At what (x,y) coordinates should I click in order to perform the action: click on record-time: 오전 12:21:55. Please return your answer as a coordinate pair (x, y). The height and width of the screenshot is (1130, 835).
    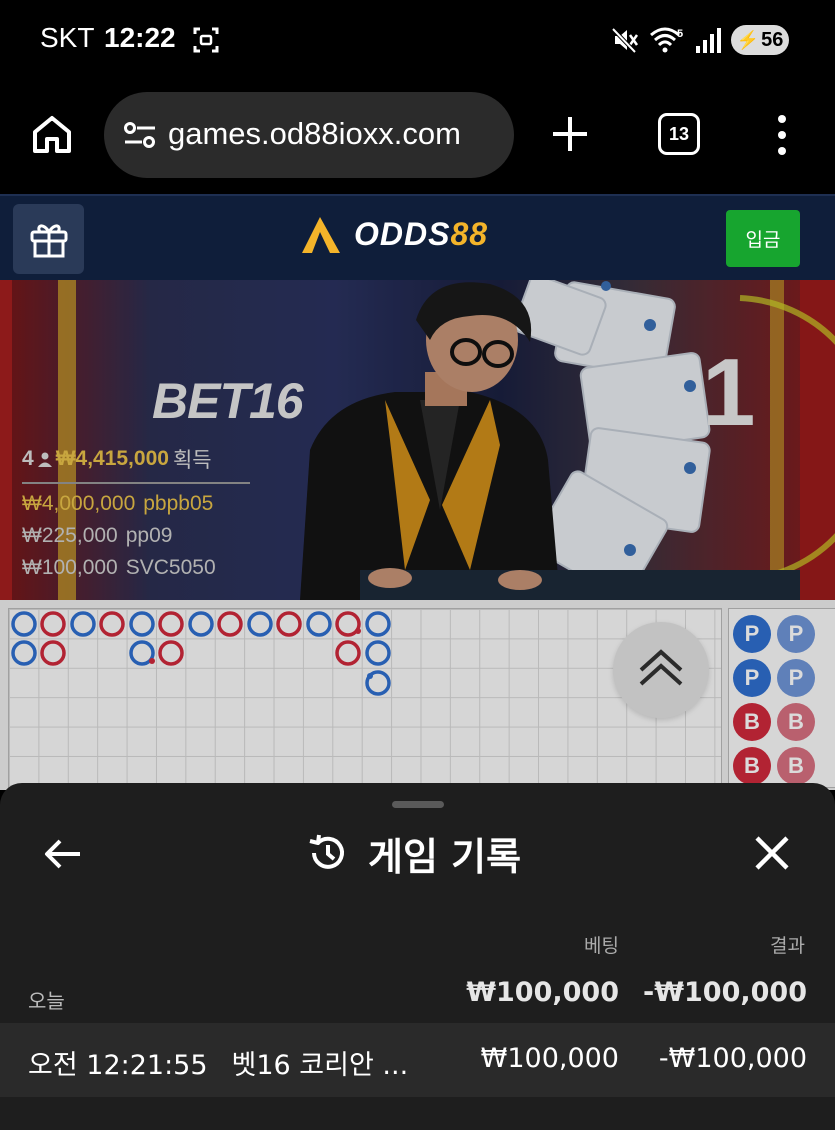
    Looking at the image, I should click on (118, 1065).